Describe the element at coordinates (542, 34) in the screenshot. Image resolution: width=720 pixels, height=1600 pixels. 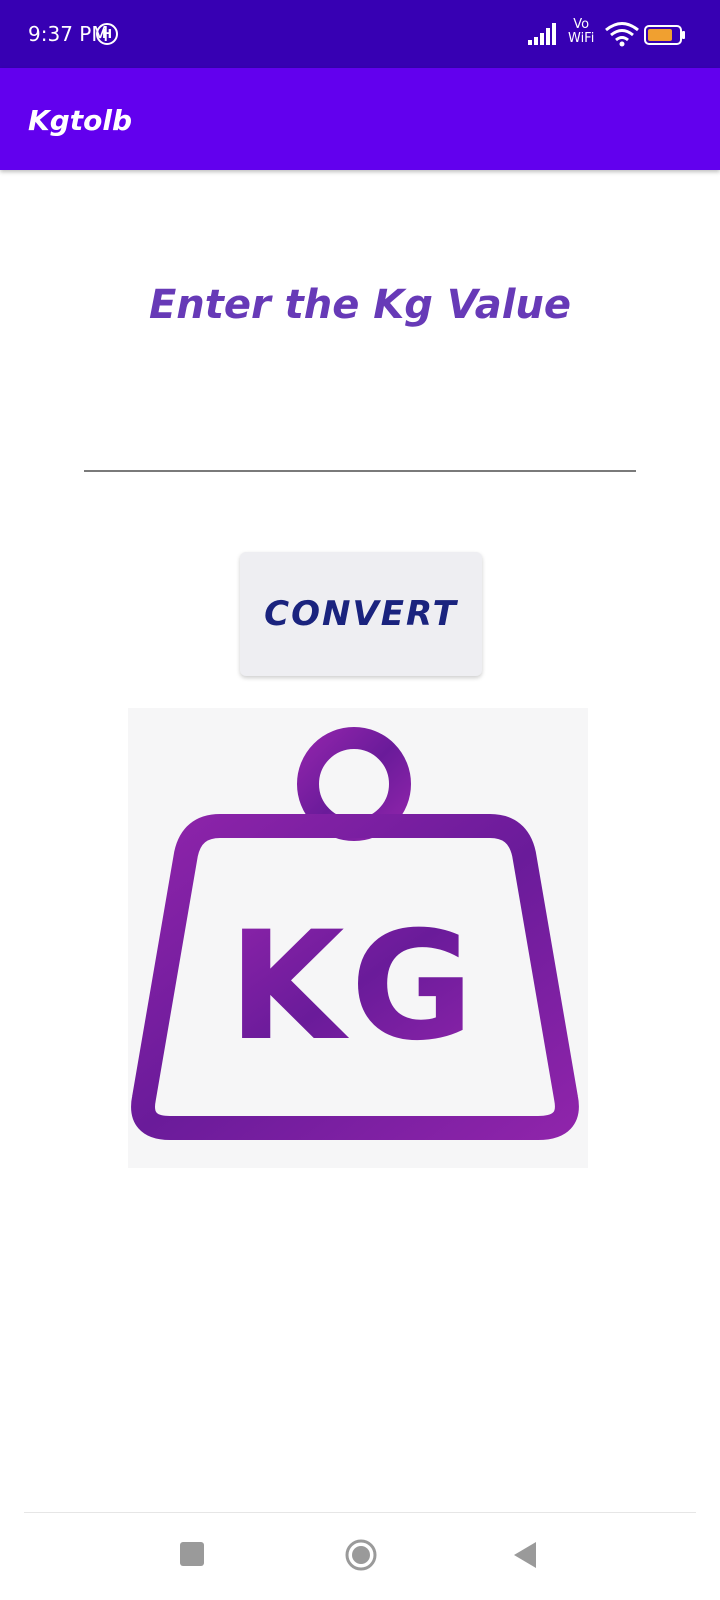
I see `signal-icon` at that location.